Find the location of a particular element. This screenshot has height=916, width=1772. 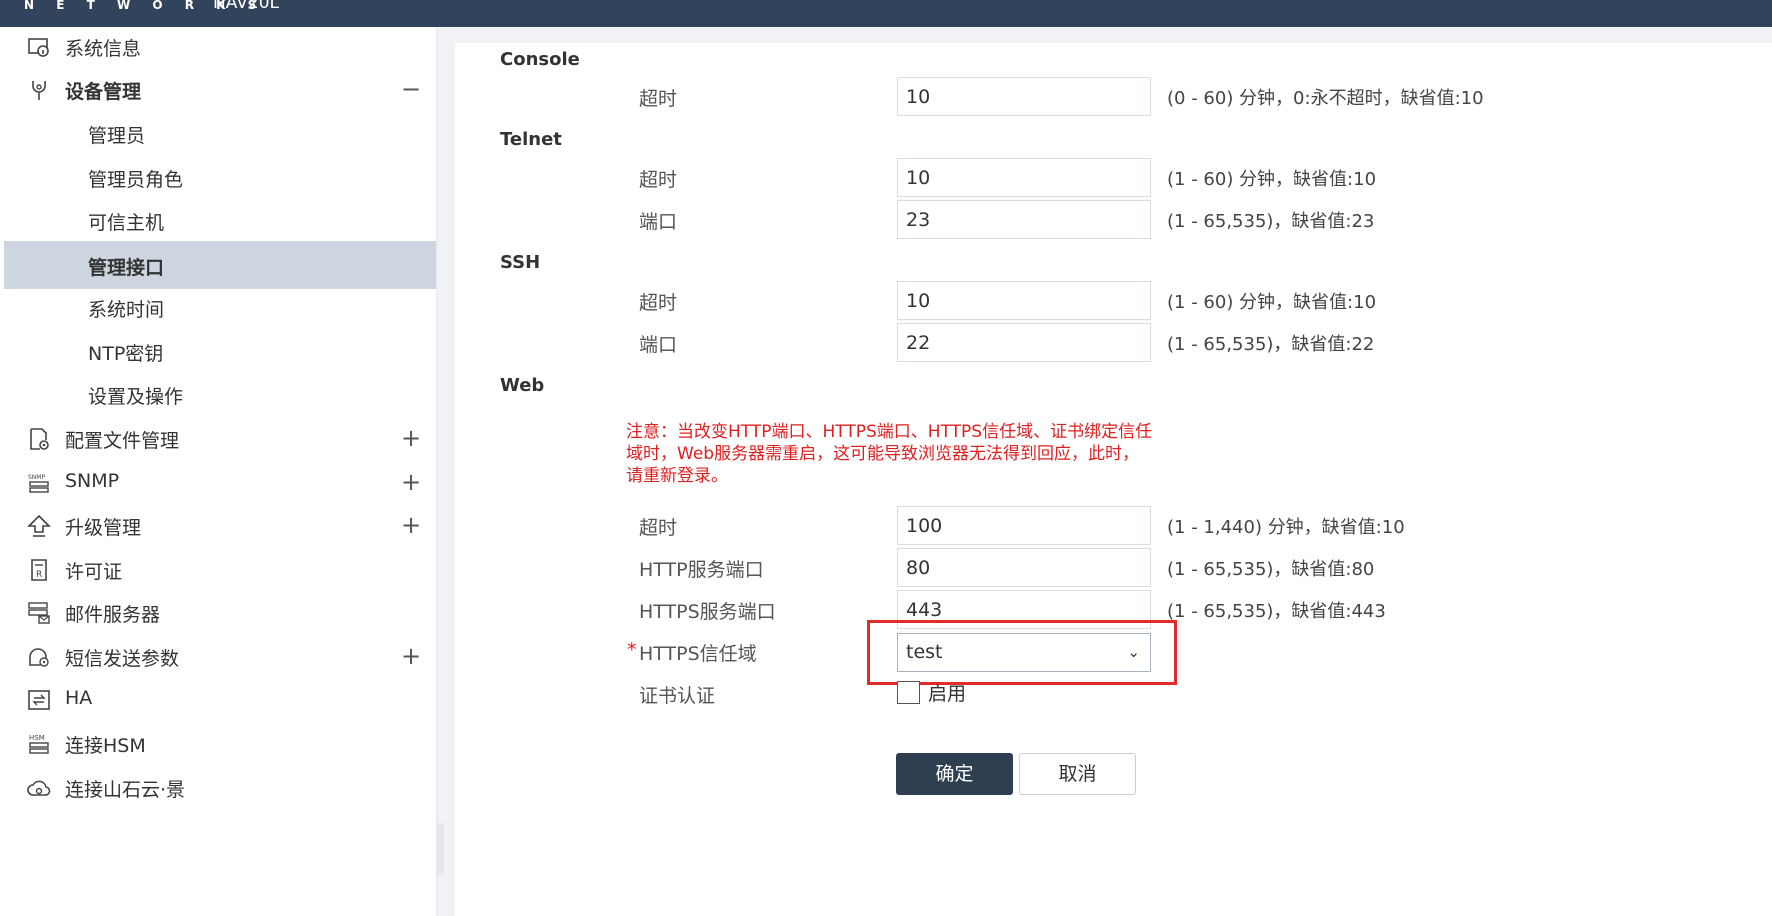

sidebar-item-label: 配置文件管理 is located at coordinates (122, 441).